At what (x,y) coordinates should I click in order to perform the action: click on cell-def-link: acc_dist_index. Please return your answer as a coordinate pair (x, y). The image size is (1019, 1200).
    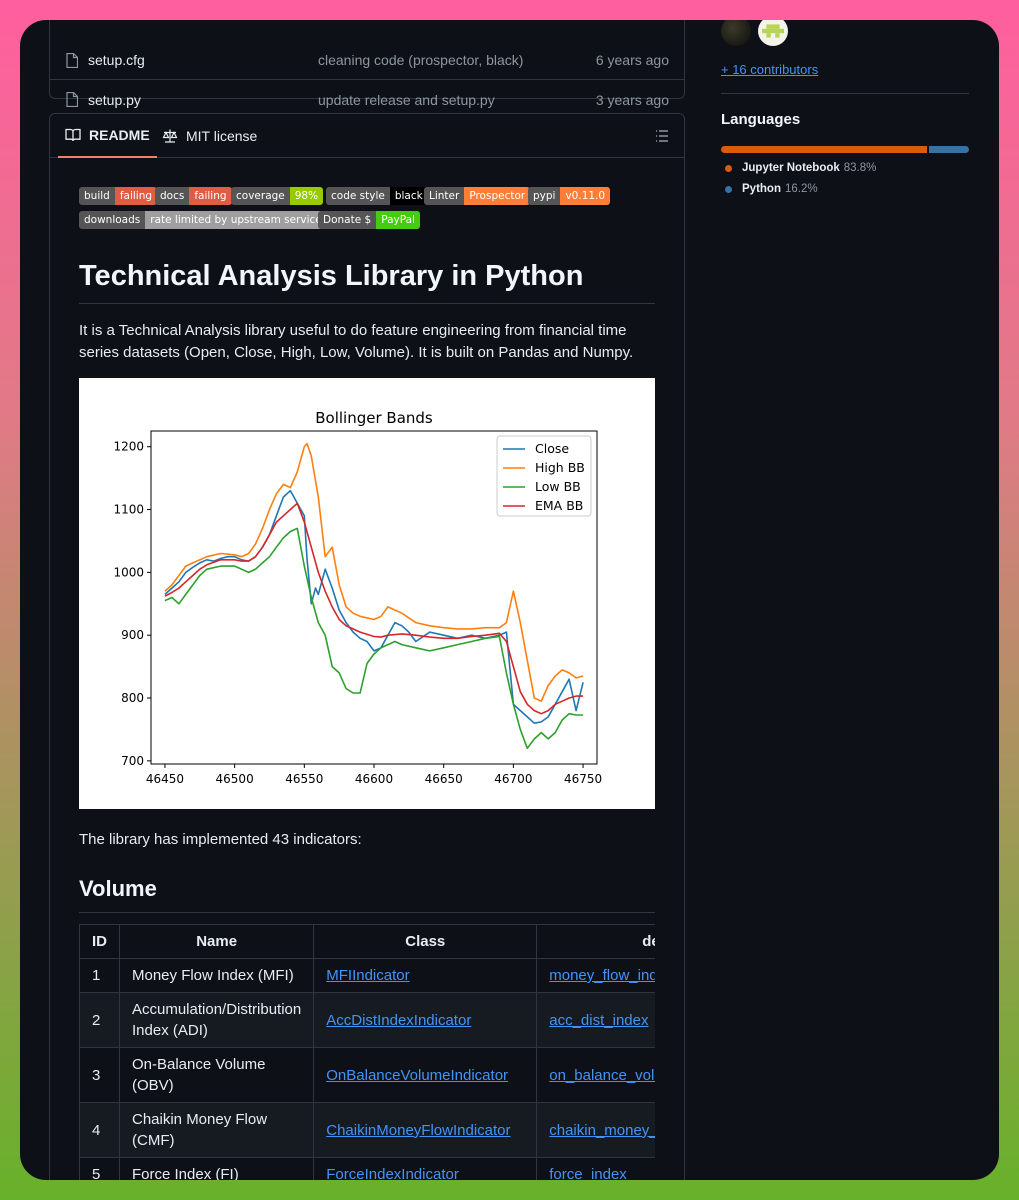
    Looking at the image, I should click on (598, 1020).